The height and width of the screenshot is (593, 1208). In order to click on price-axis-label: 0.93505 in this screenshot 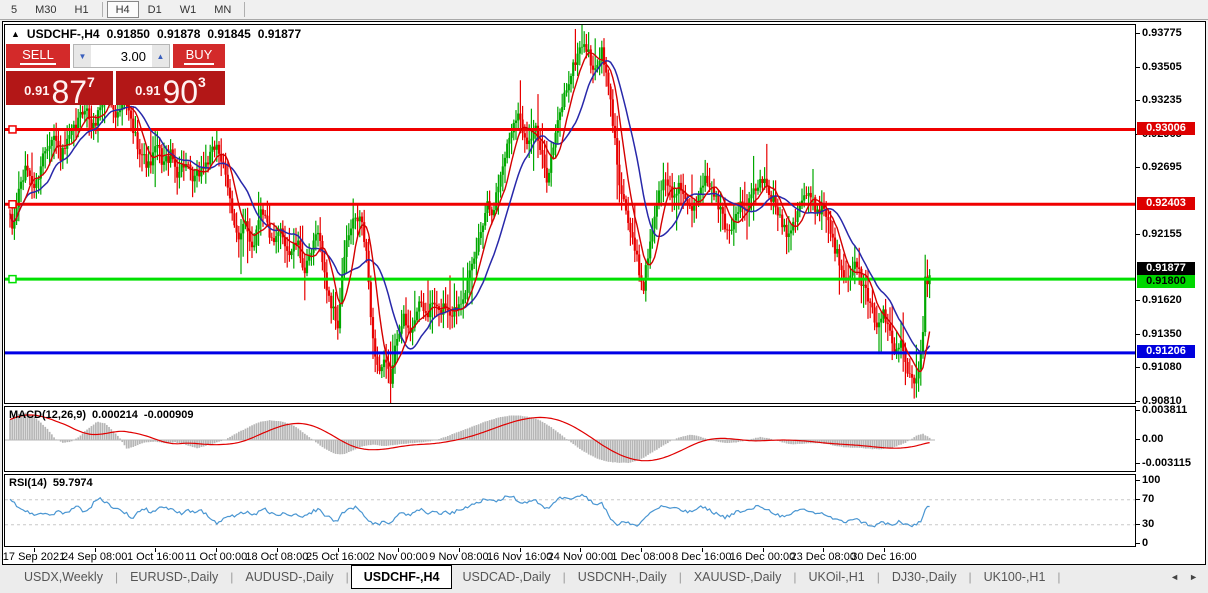, I will do `click(1162, 66)`.